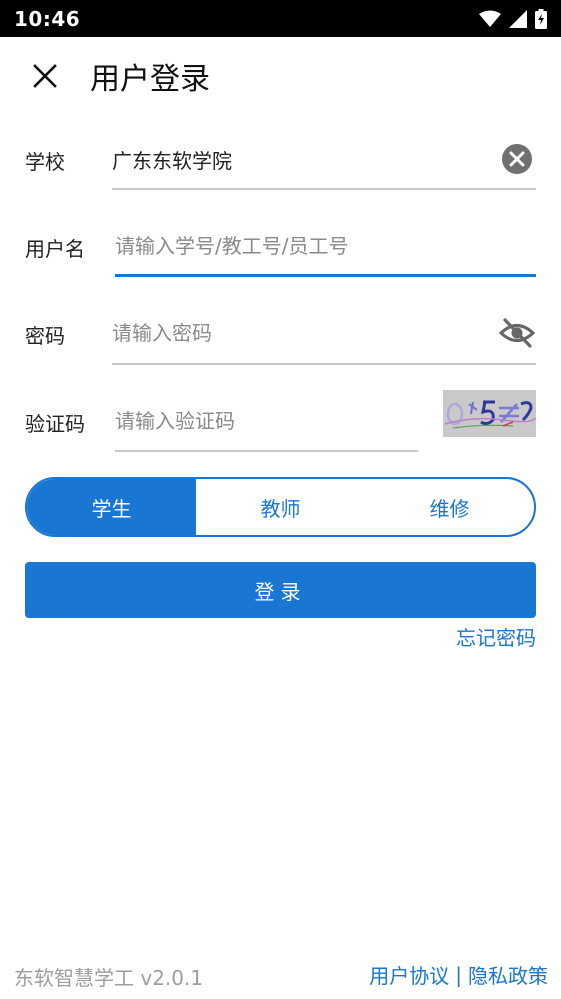 This screenshot has height=999, width=561. I want to click on forgot-password-link: 忘记密码, so click(496, 636).